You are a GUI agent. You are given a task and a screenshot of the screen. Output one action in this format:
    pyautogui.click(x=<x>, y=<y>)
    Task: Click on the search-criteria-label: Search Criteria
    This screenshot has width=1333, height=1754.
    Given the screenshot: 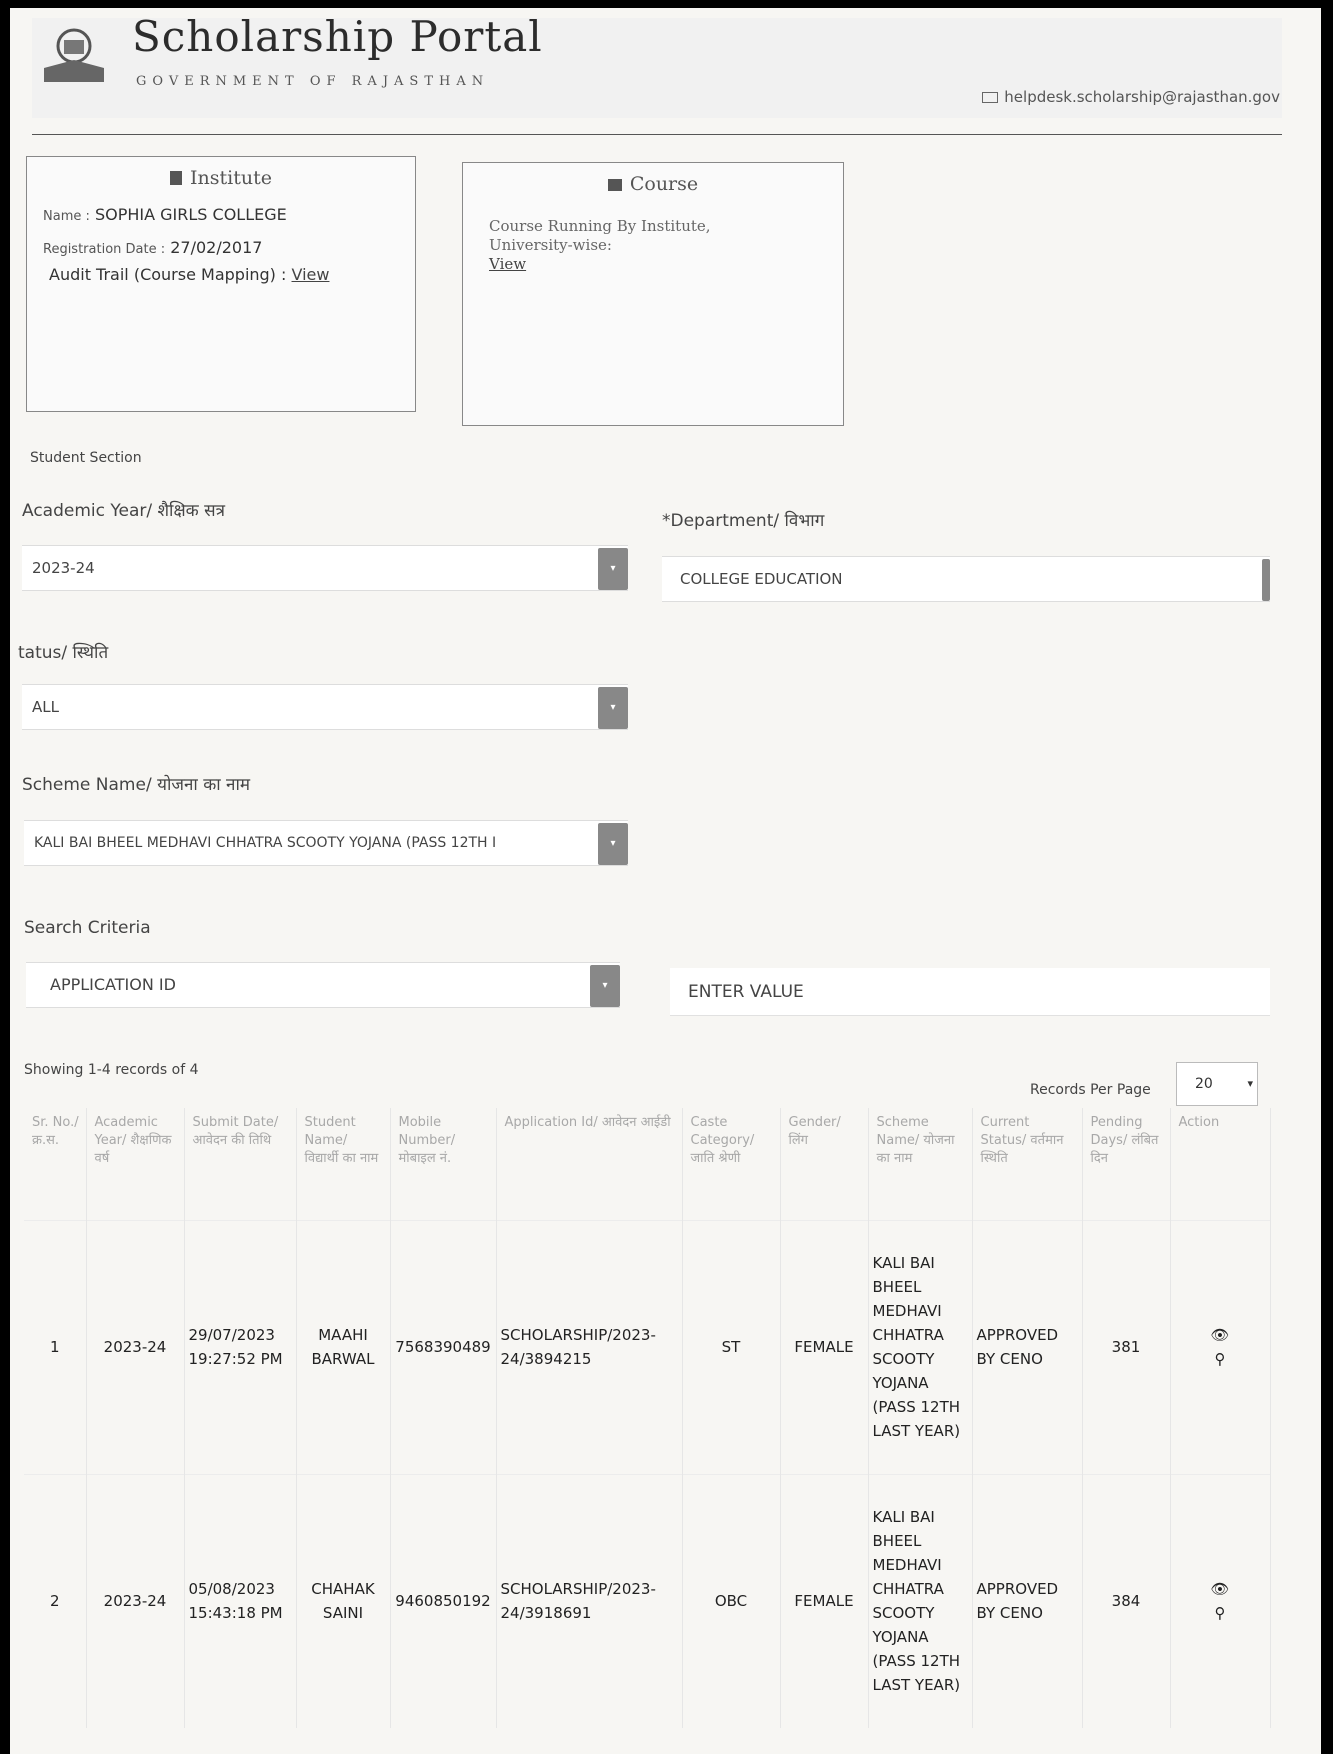 What is the action you would take?
    pyautogui.click(x=87, y=928)
    